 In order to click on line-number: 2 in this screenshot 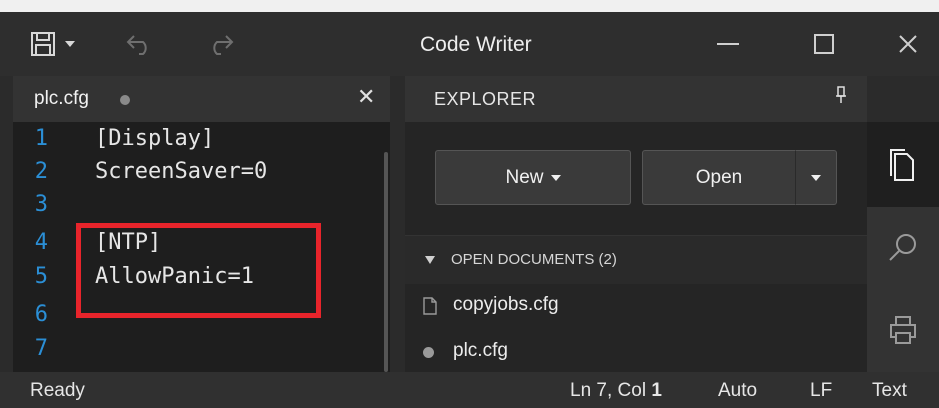, I will do `click(41, 171)`.